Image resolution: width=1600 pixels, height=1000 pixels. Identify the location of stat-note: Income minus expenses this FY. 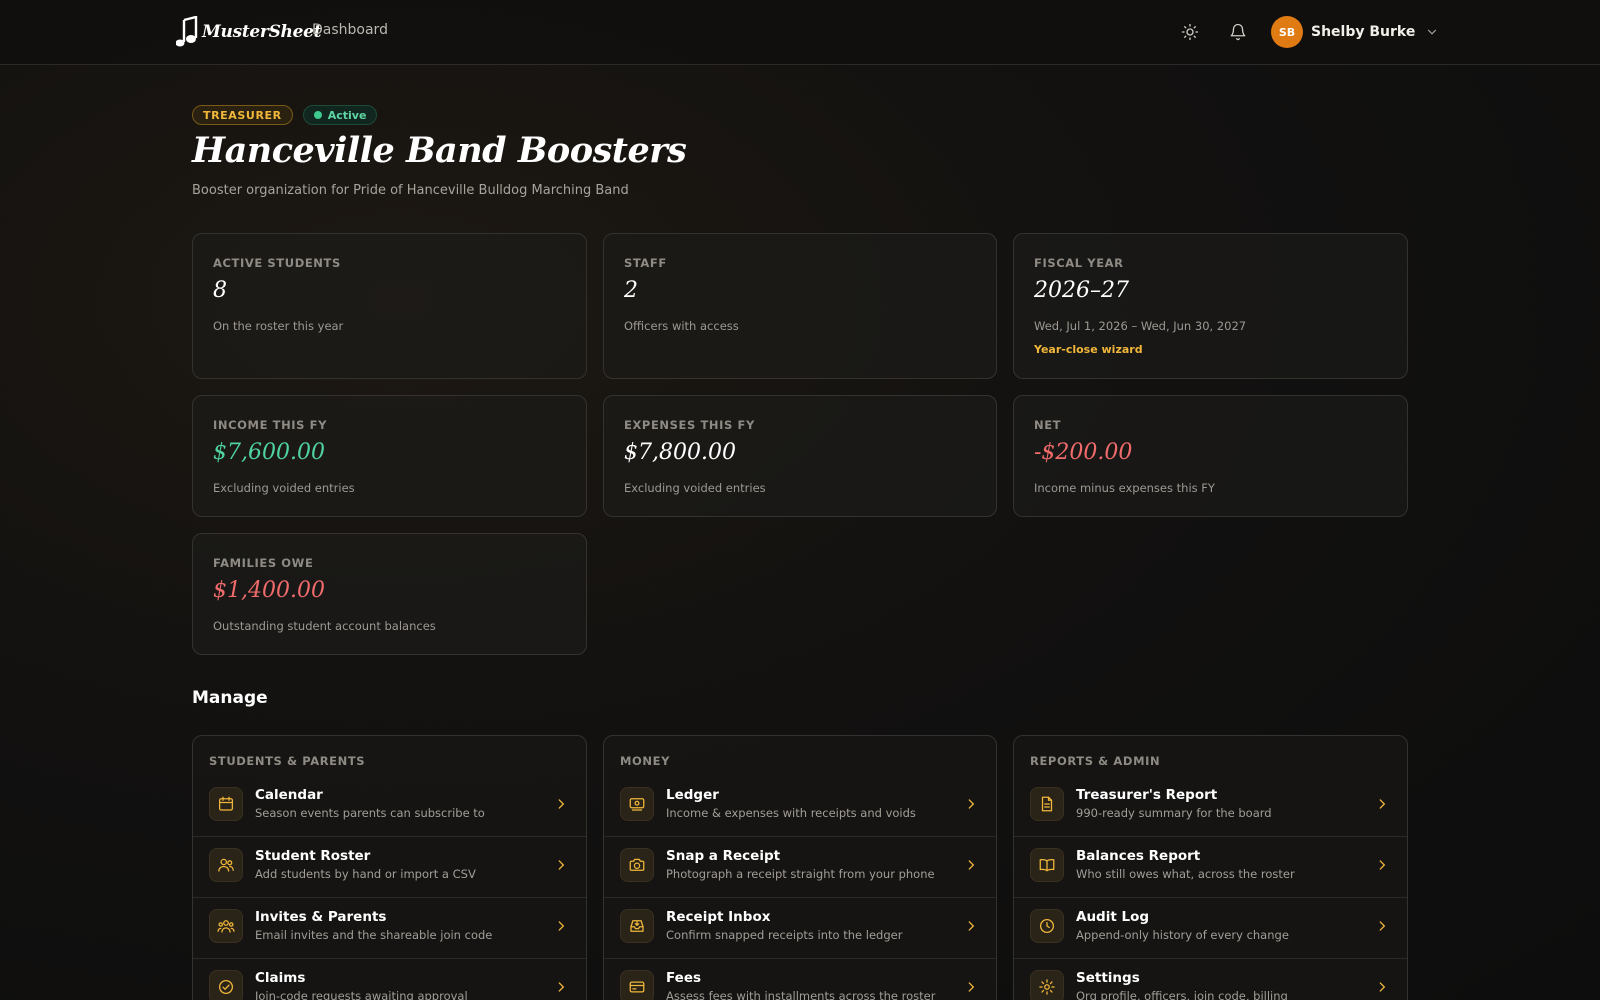
(1124, 488).